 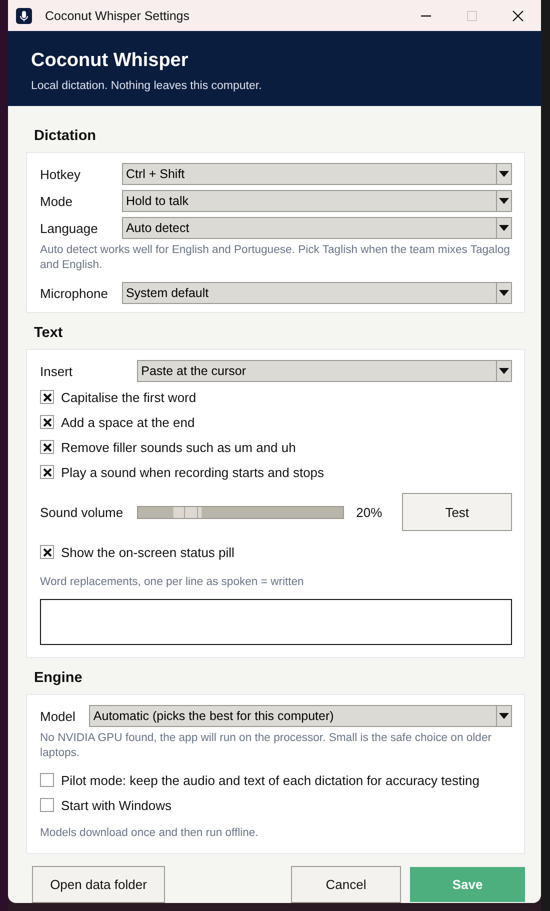 I want to click on help-text: Auto detect works well for English and Portuguese. Pick Taglish when the team mixes Tagalog and English., so click(x=275, y=258).